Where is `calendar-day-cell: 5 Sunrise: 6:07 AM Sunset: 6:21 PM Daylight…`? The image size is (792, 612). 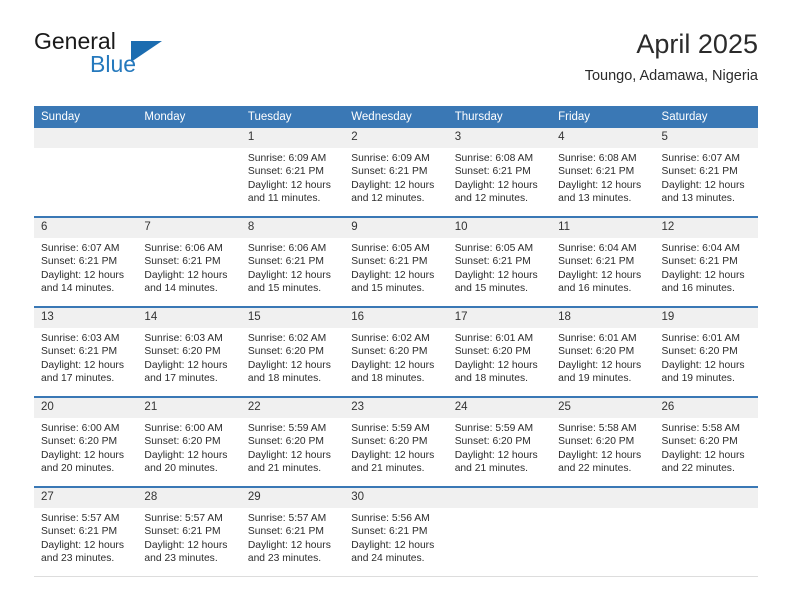 calendar-day-cell: 5 Sunrise: 6:07 AM Sunset: 6:21 PM Daylight… is located at coordinates (706, 173).